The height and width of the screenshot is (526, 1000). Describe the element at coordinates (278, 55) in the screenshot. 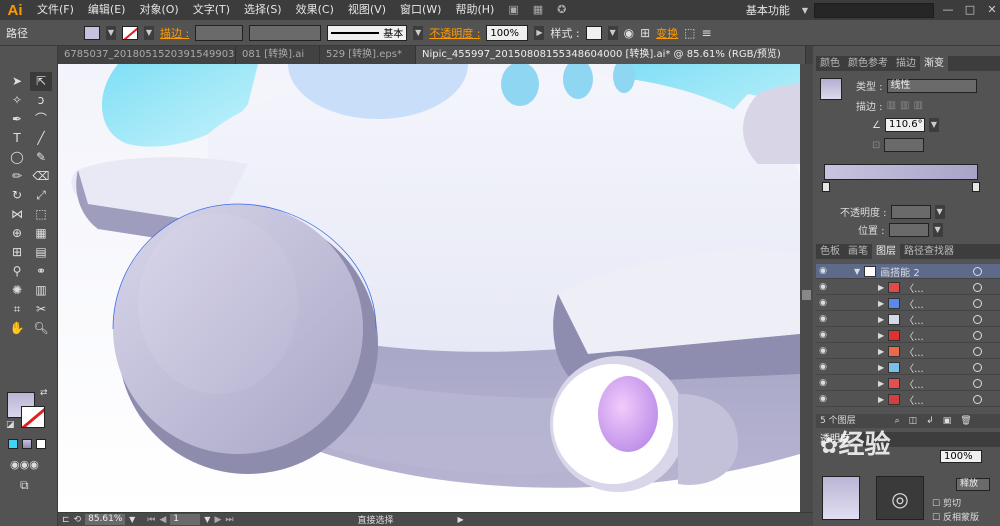

I see `tab-document-2: 081 [转换].ai` at that location.